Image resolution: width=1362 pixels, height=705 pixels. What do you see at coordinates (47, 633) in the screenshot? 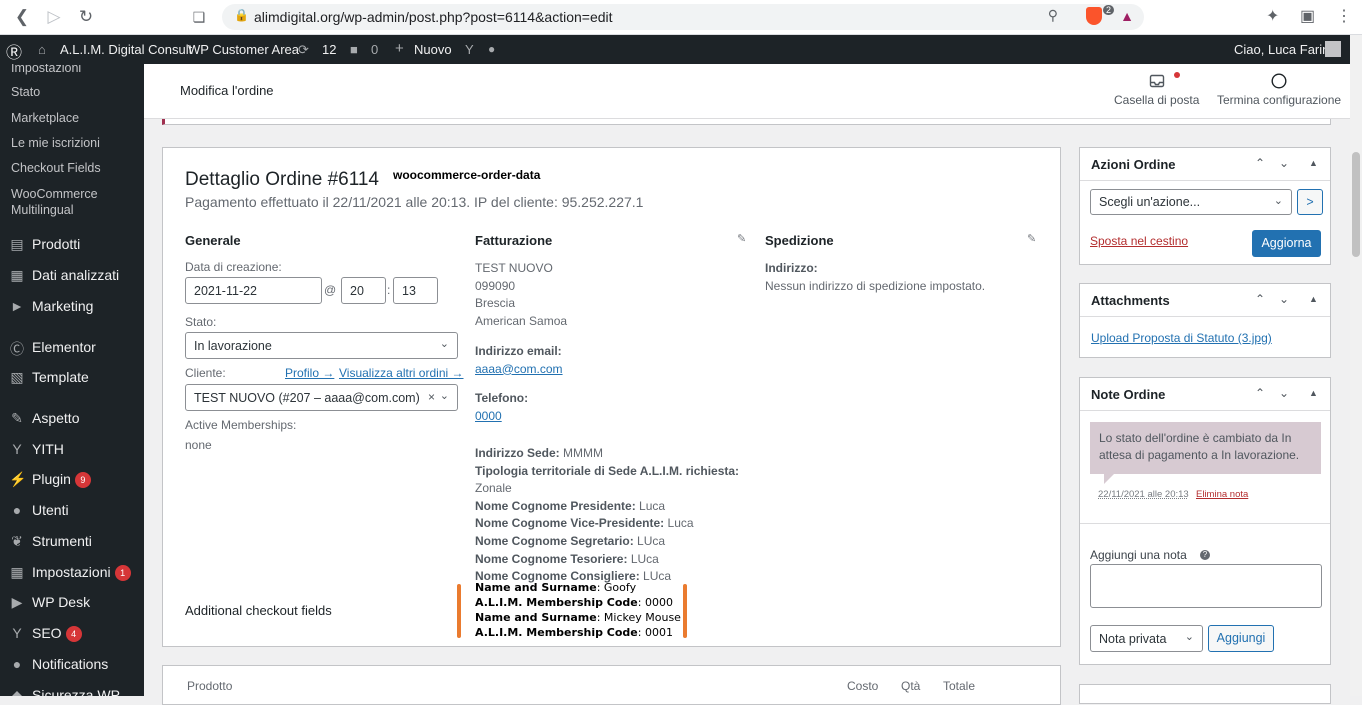
I see `sidebar-item-label: SEO` at bounding box center [47, 633].